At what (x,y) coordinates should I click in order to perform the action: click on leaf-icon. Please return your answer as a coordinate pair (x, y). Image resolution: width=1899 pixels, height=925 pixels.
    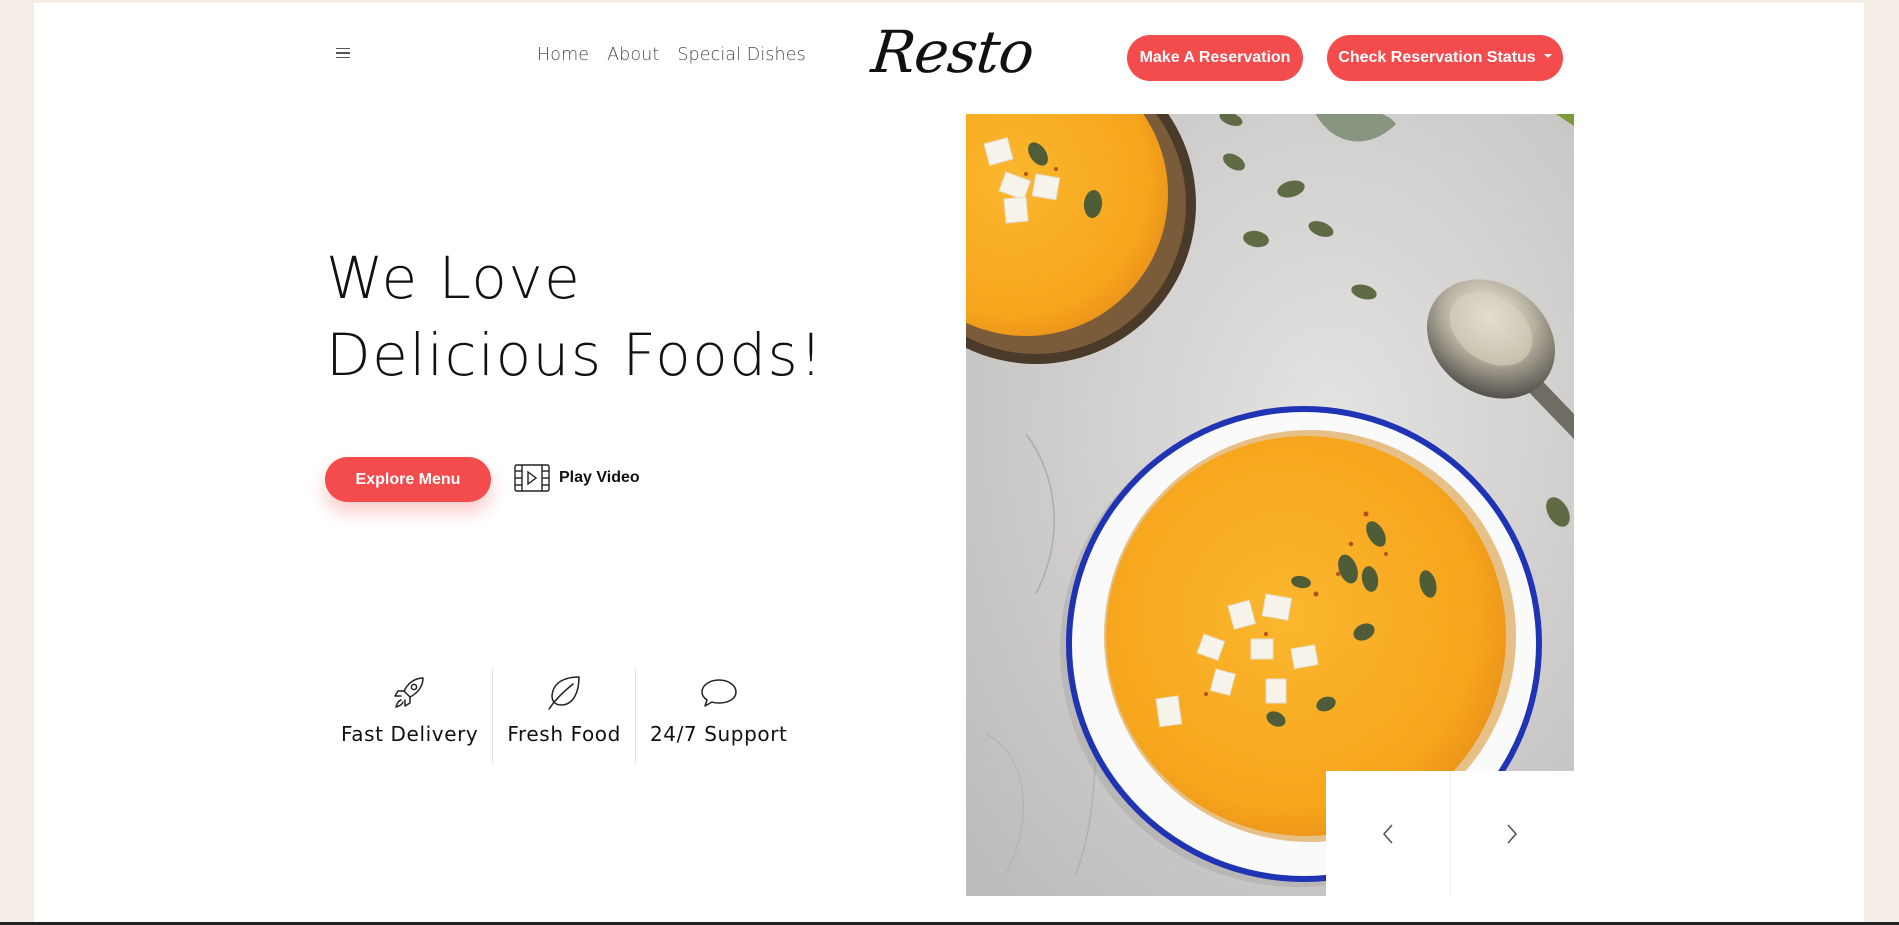
    Looking at the image, I should click on (564, 693).